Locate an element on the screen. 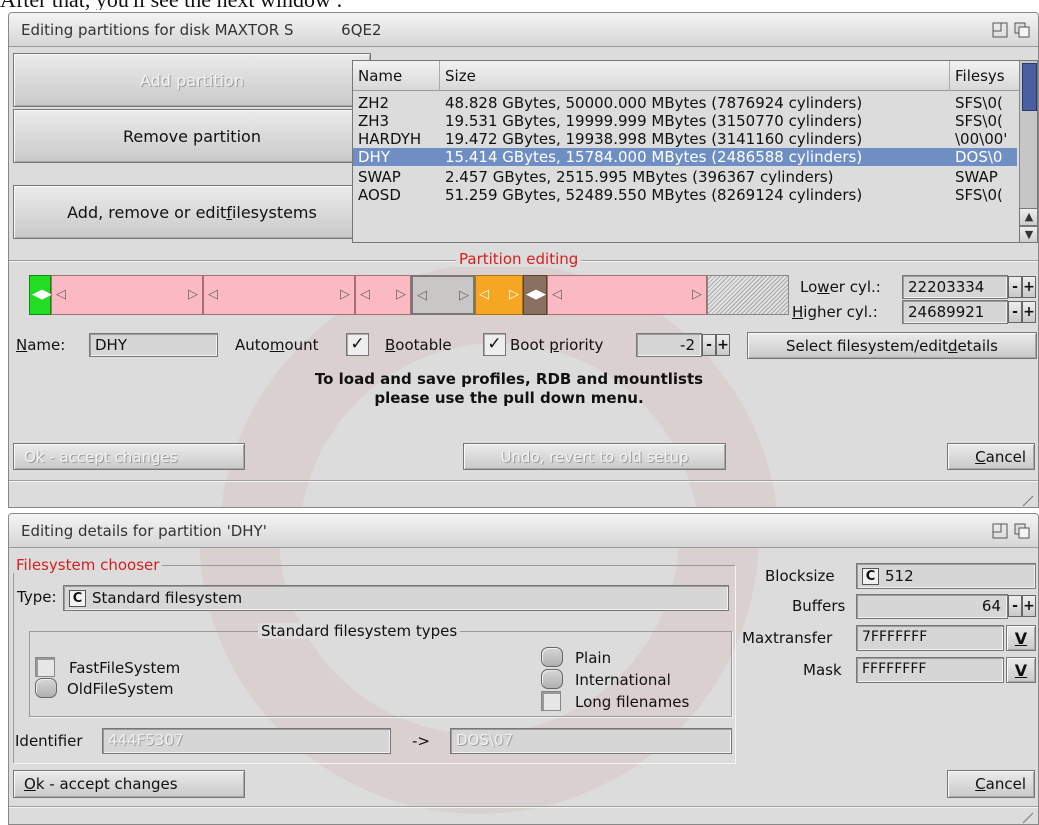 Image resolution: width=1039 pixels, height=825 pixels. profiles-hint-line2: please use the pull down menu. is located at coordinates (509, 398).